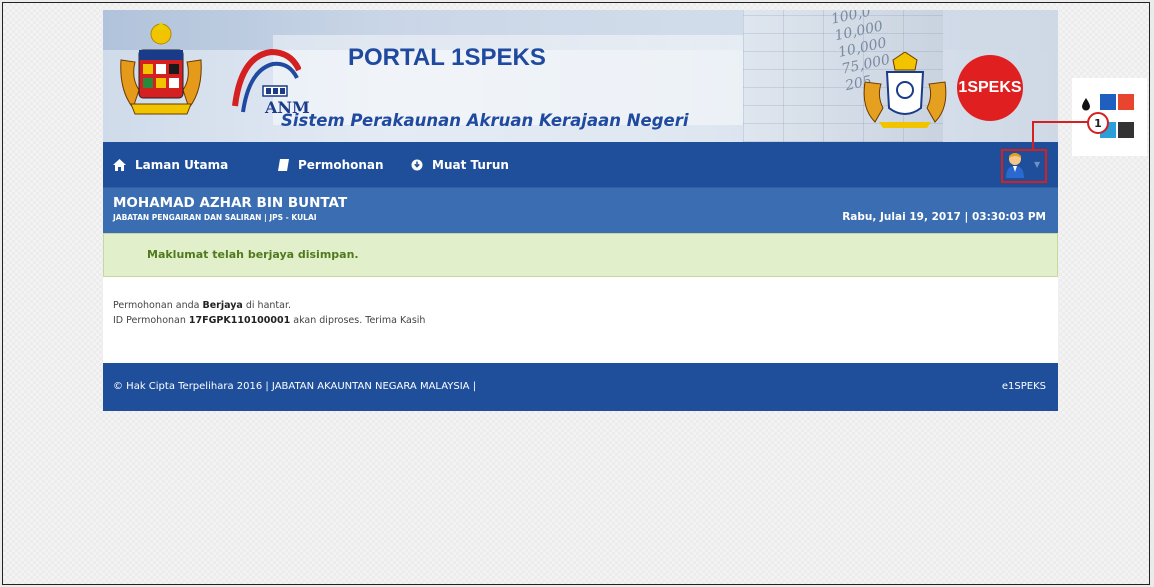 The height and width of the screenshot is (587, 1154). I want to click on success-alert: Maklumat telah berjaya disimpan., so click(580, 255).